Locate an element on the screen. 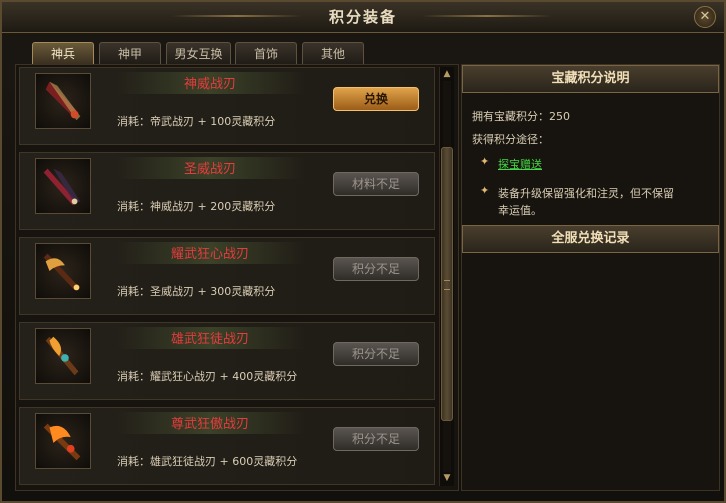  item-row: 尊武狂傲战刃 消耗：雄武狂徒战刃 + 600灵藏积分 积分不足 is located at coordinates (227, 446).